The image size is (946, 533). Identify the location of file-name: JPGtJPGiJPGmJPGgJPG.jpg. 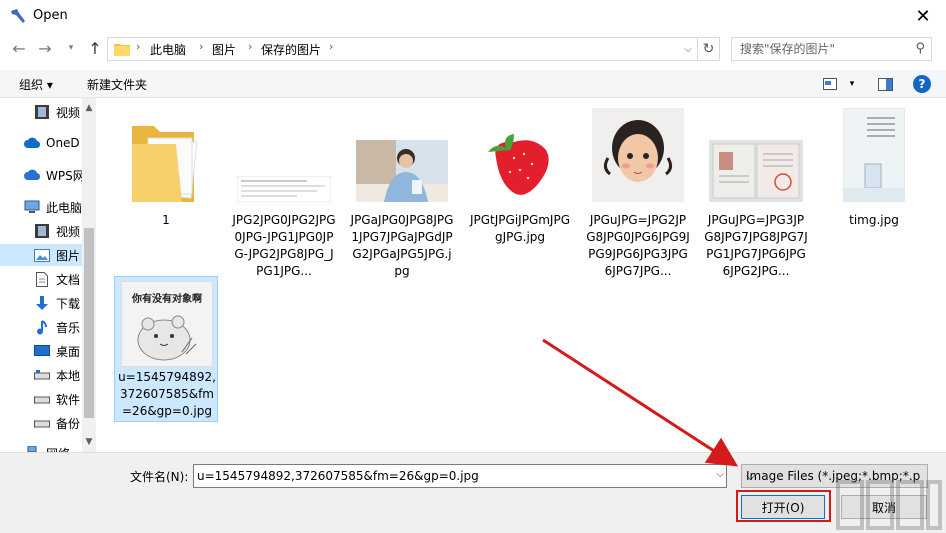
(520, 228).